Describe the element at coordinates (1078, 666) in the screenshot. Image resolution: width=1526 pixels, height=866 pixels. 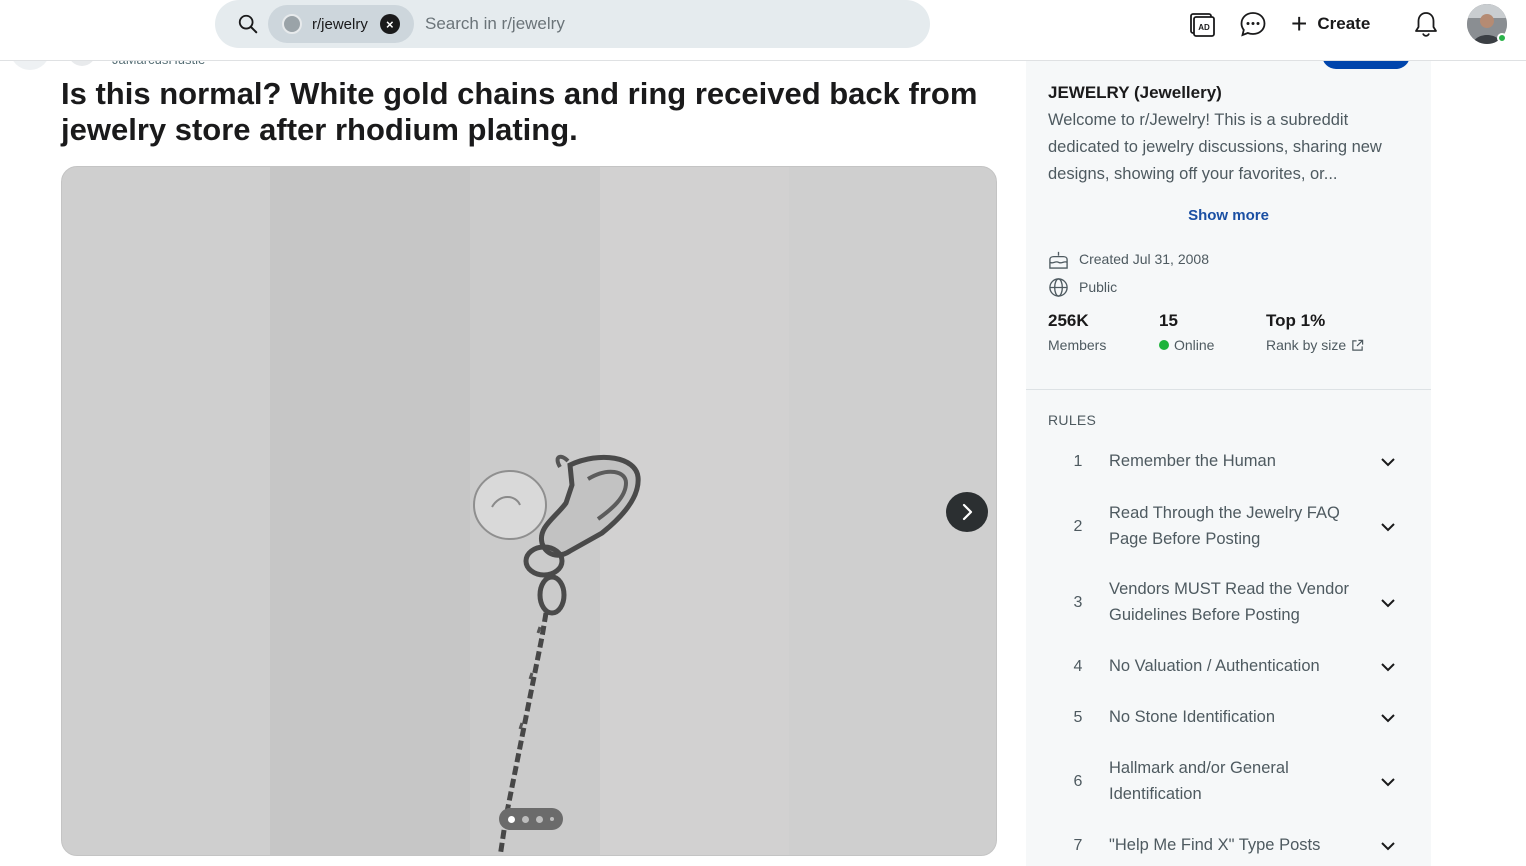
I see `rule-number: 4` at that location.